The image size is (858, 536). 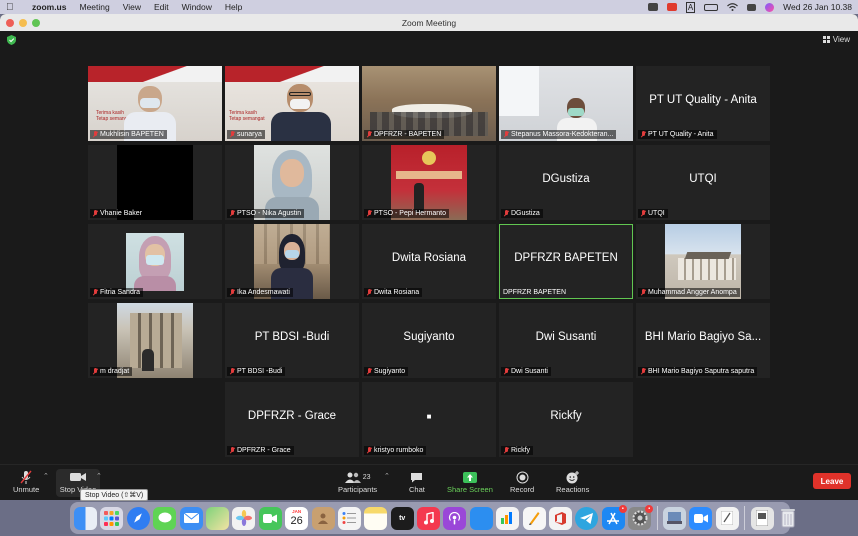 What do you see at coordinates (708, 255) in the screenshot?
I see `building-roof` at bounding box center [708, 255].